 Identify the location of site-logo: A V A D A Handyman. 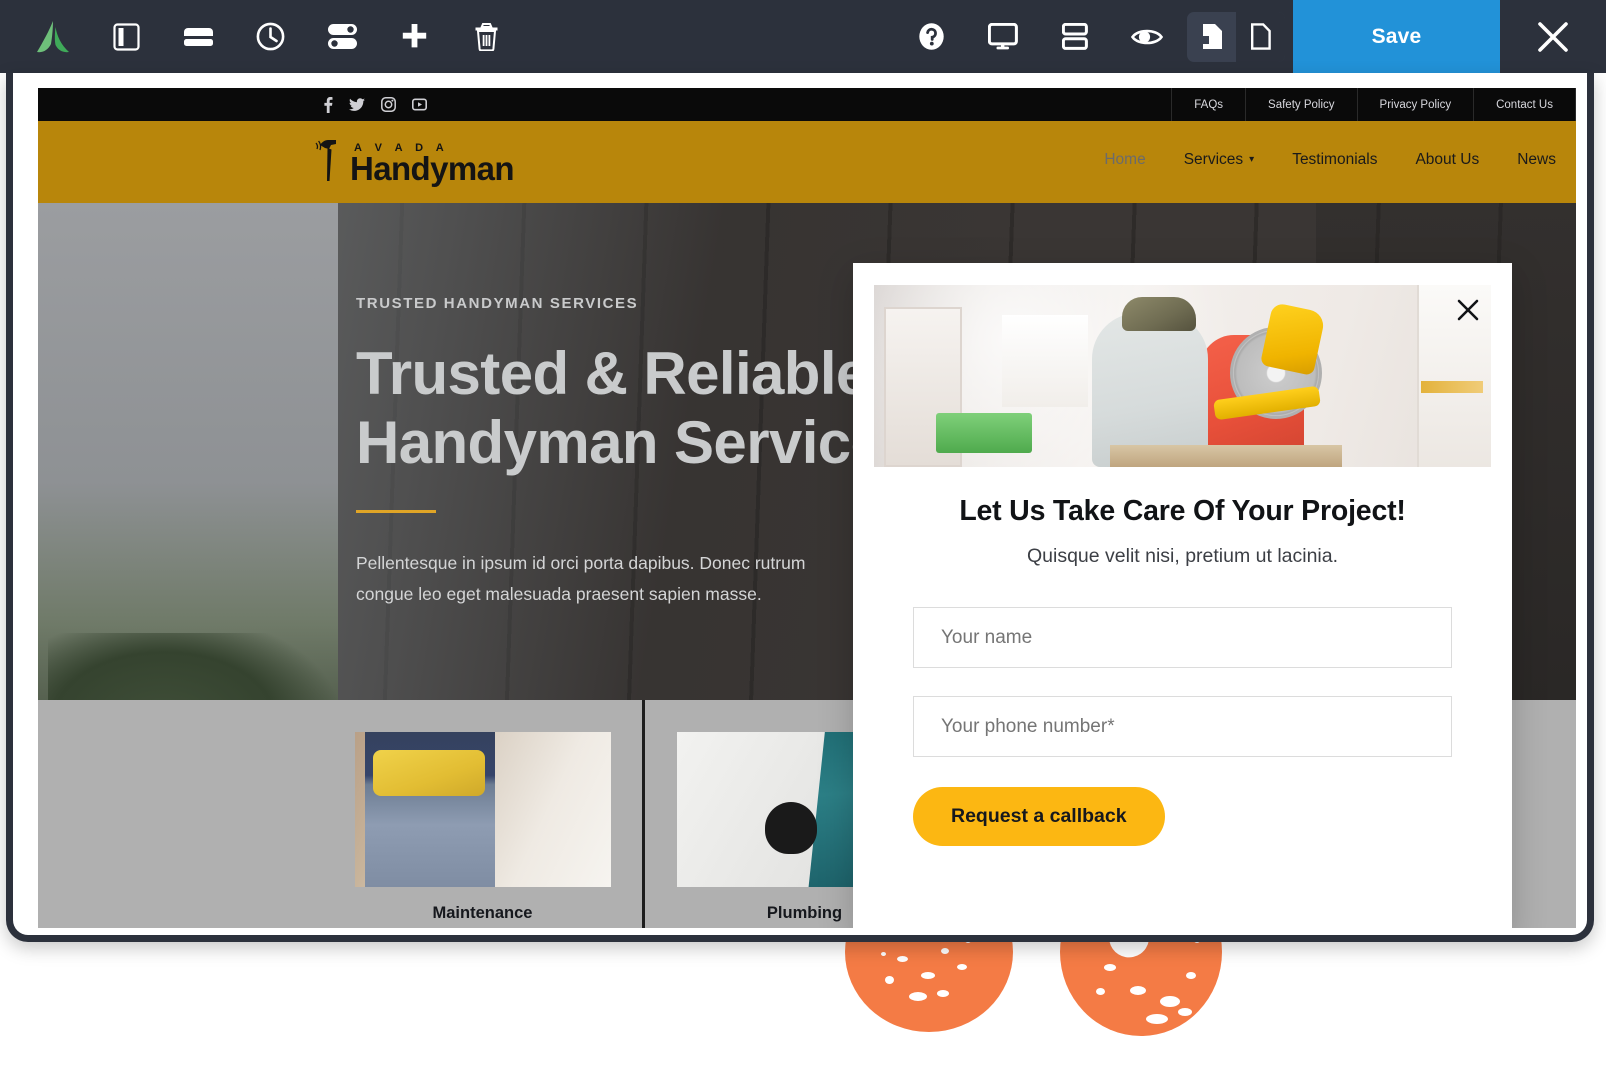
(414, 161).